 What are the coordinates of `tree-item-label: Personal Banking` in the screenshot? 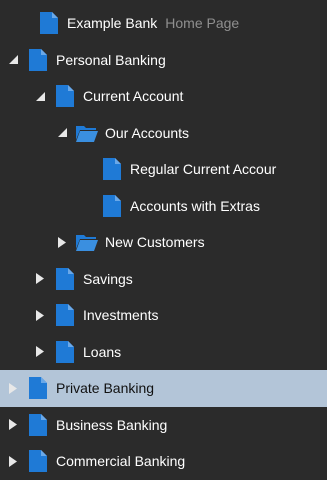 It's located at (111, 59).